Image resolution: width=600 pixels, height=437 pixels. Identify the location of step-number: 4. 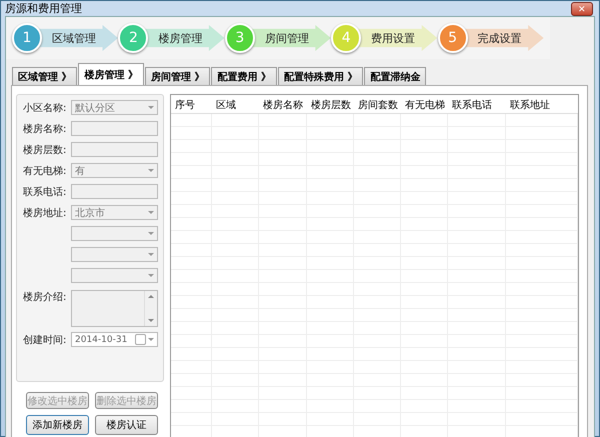
(346, 38).